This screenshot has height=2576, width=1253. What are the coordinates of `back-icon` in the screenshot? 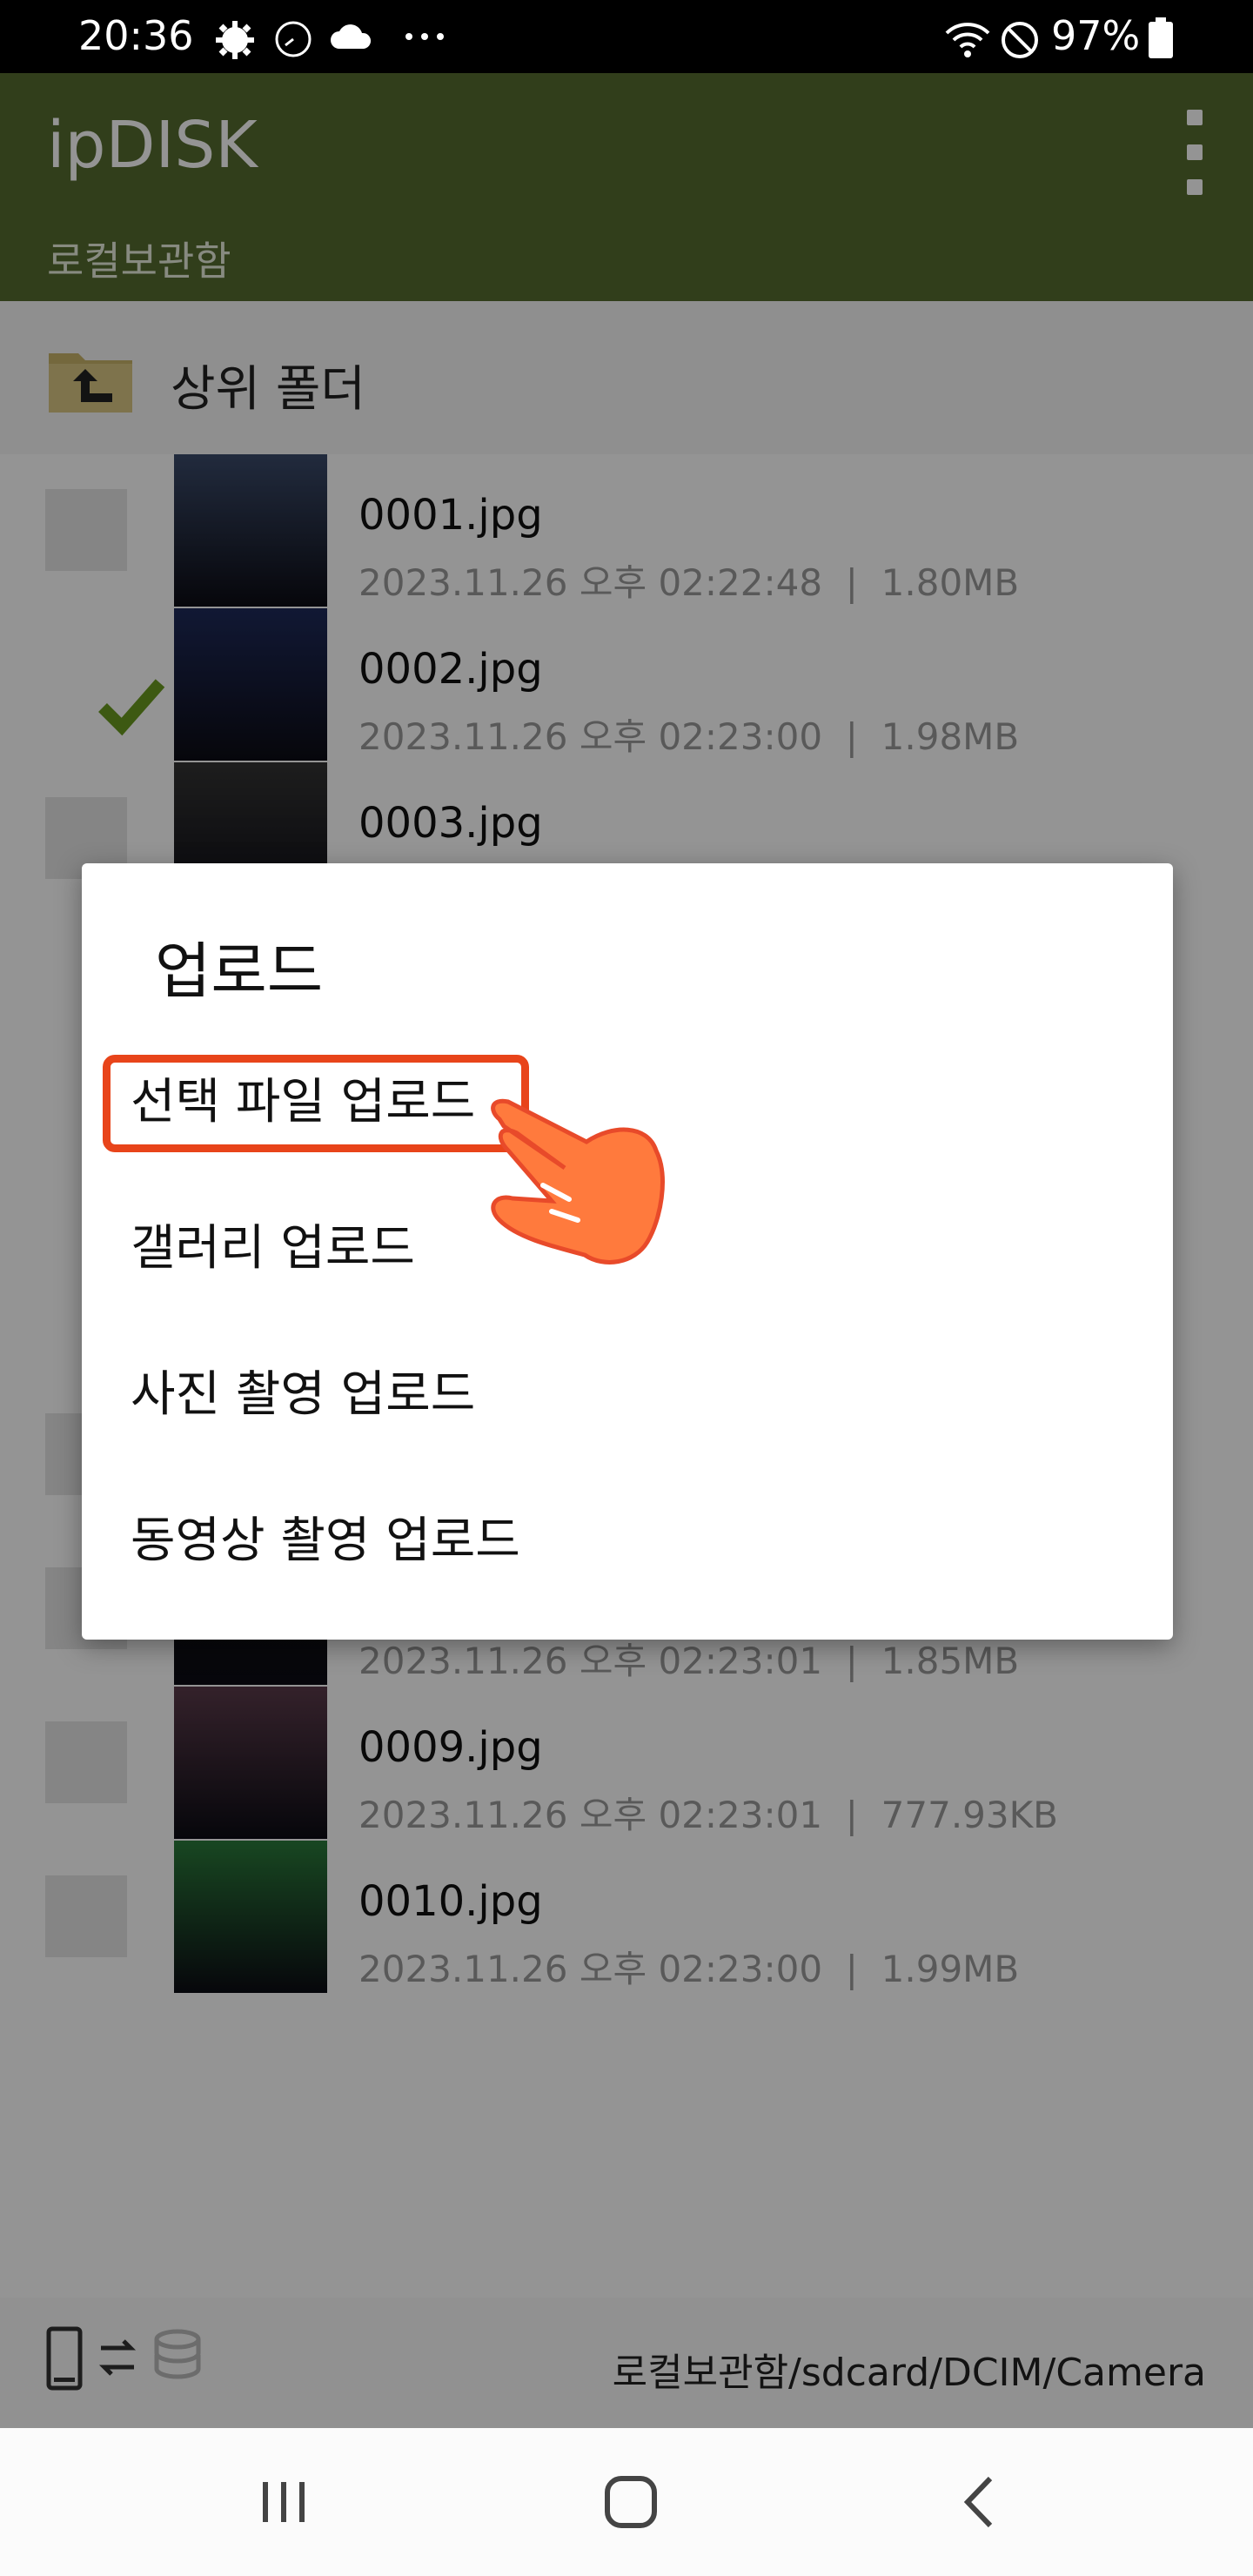 It's located at (979, 2502).